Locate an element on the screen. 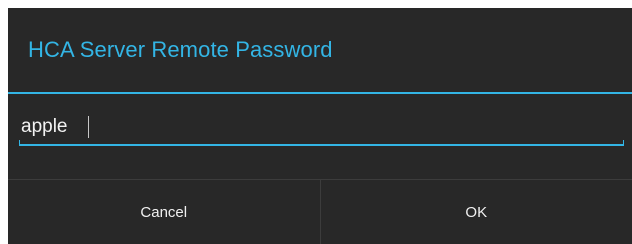 The height and width of the screenshot is (244, 632). ok-button: OK is located at coordinates (476, 212).